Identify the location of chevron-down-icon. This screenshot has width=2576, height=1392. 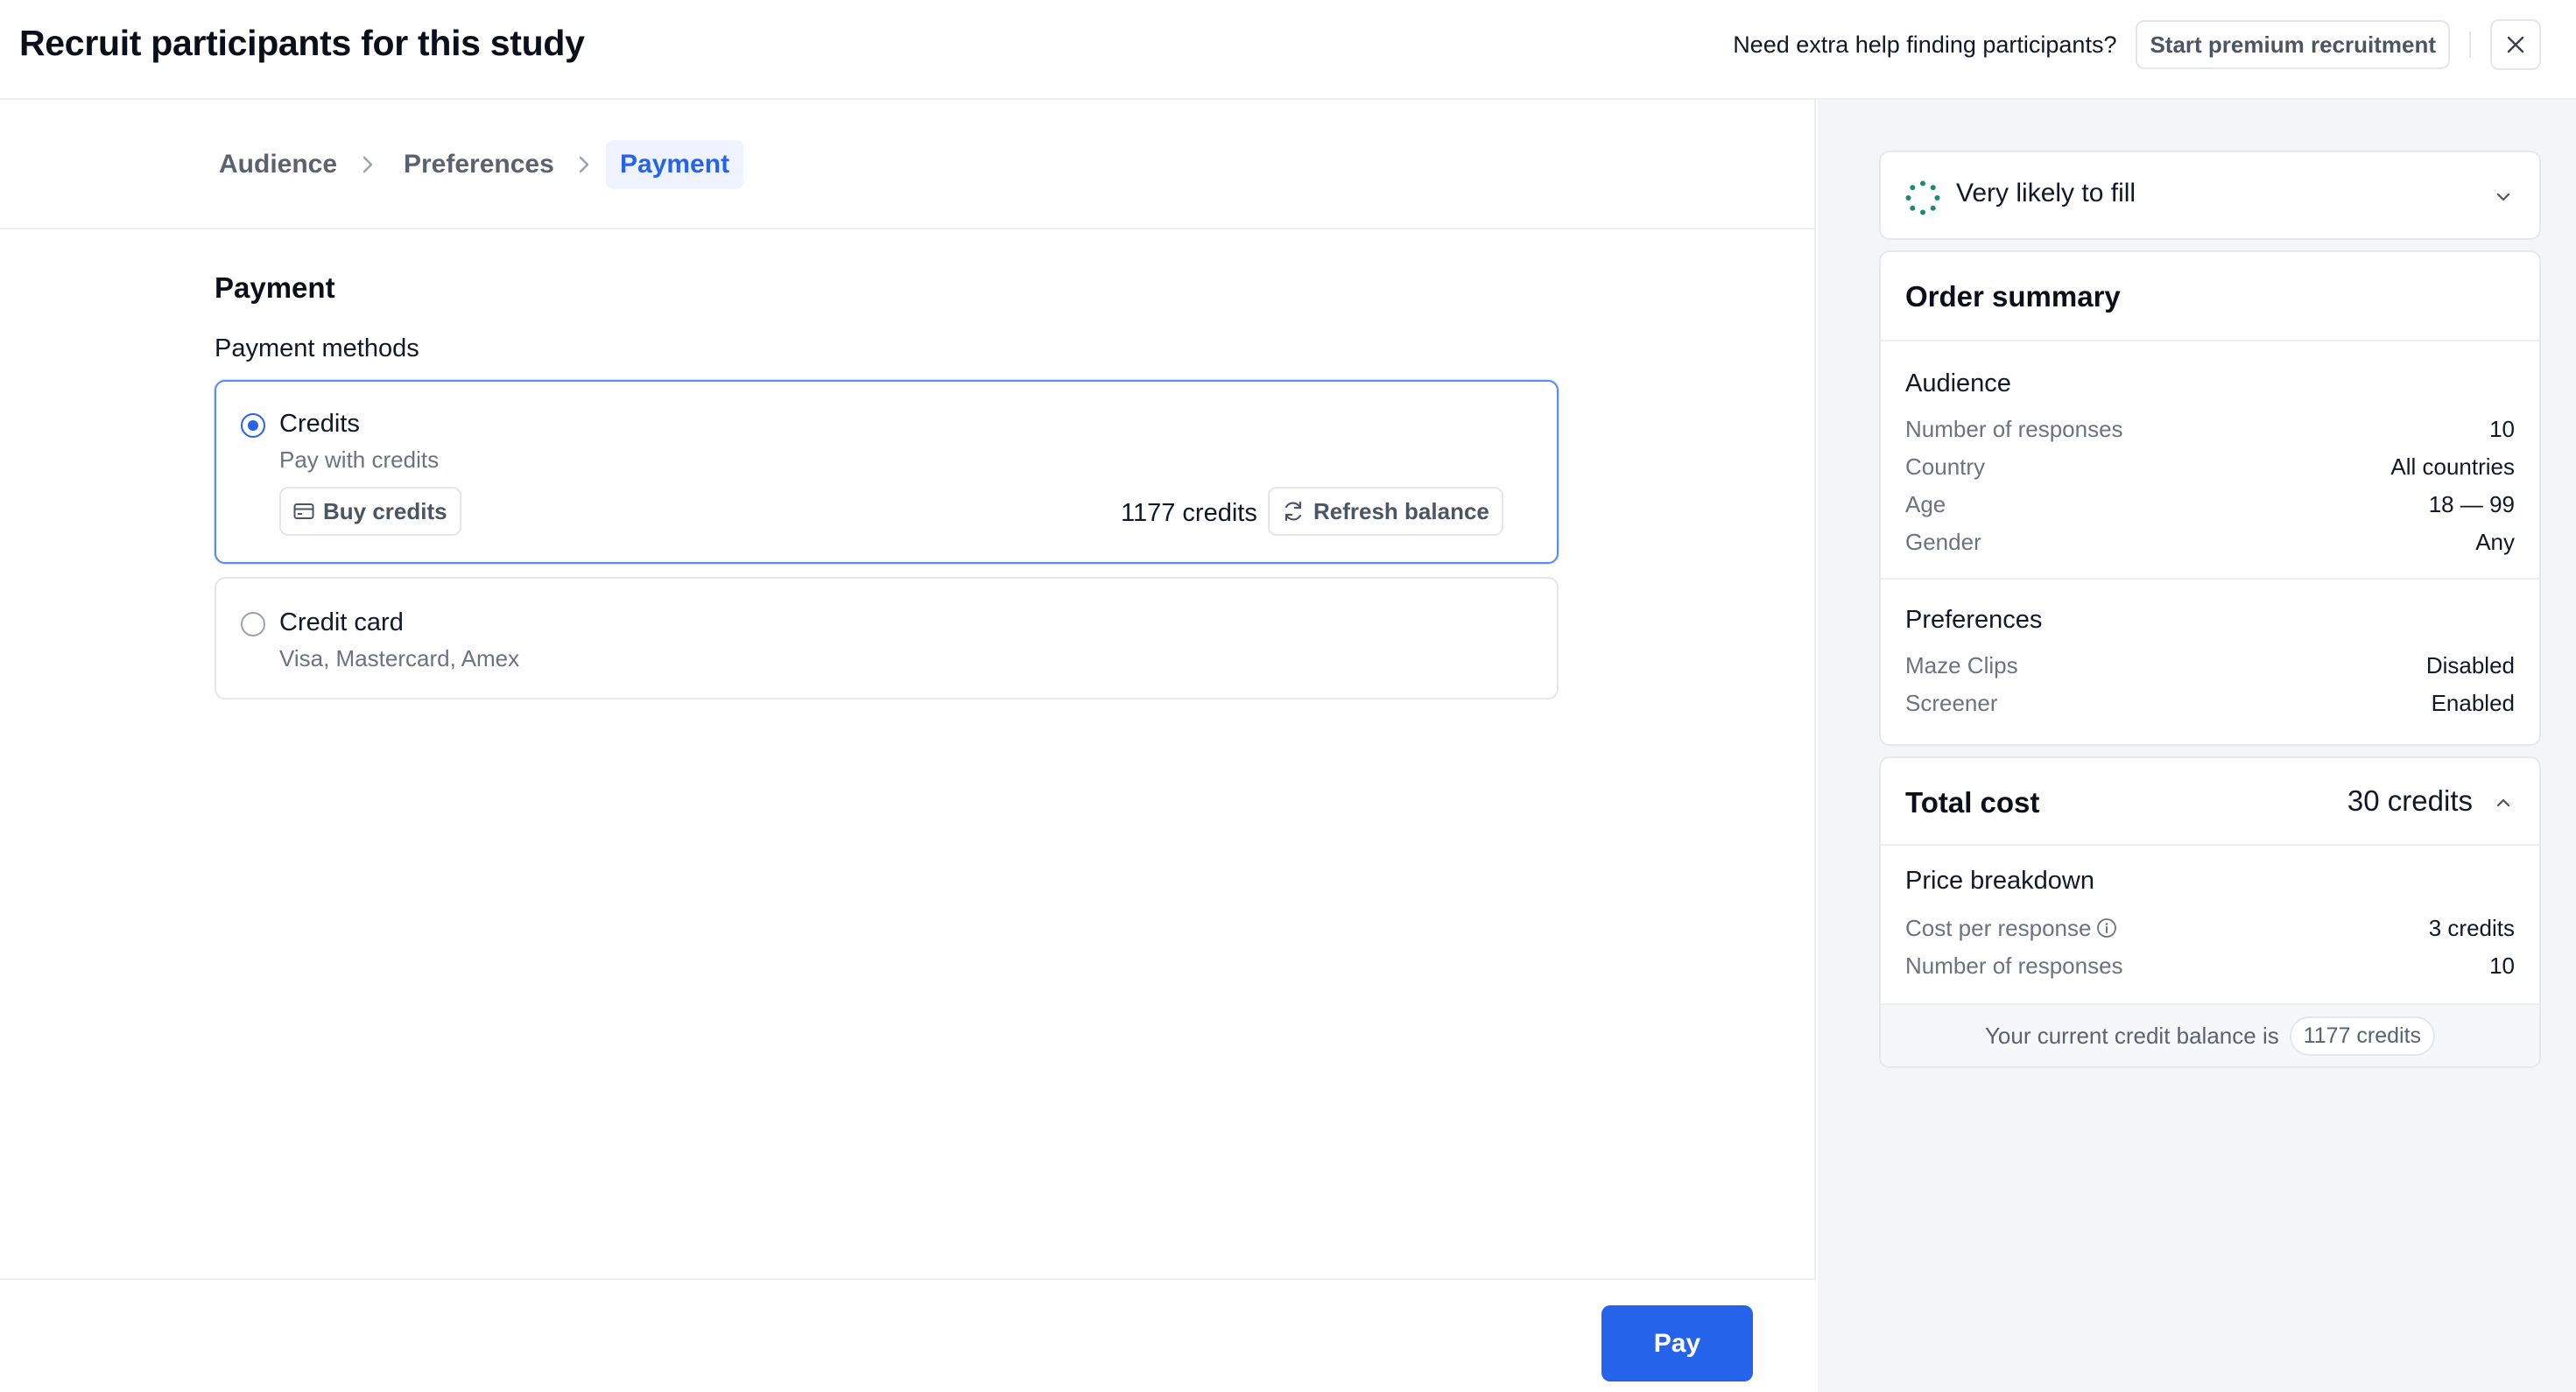
(2503, 197).